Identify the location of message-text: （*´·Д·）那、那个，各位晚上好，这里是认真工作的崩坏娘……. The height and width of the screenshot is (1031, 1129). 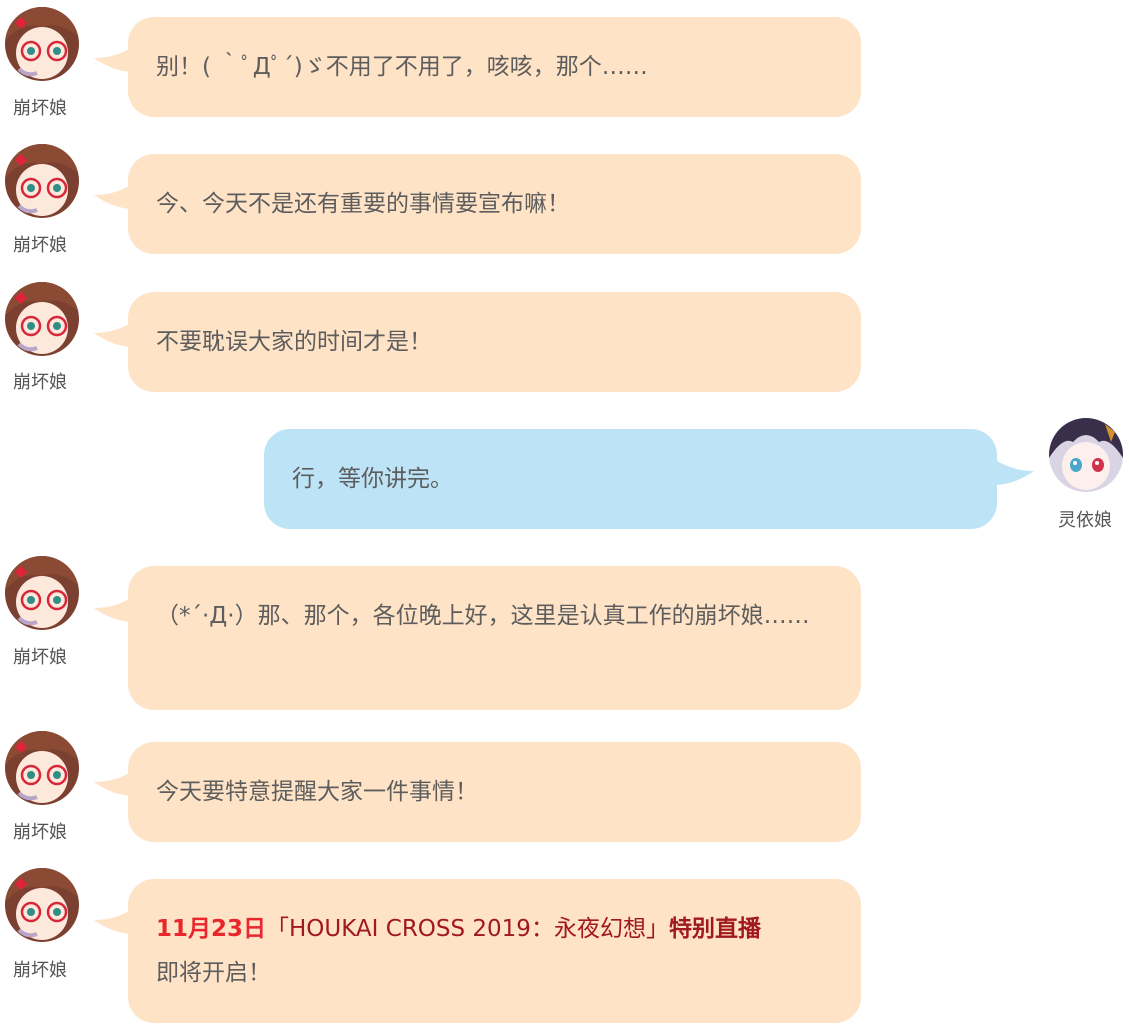
(483, 616).